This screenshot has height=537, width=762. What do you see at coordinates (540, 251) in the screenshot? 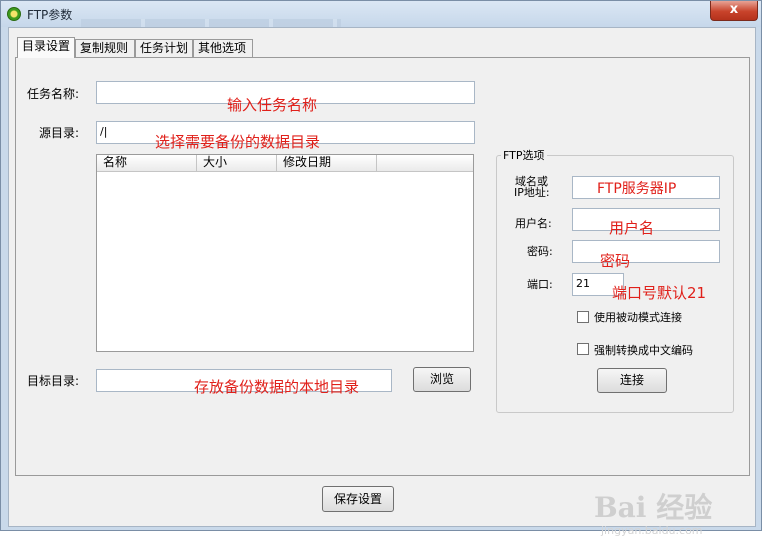
I see `password-label: 密码:` at bounding box center [540, 251].